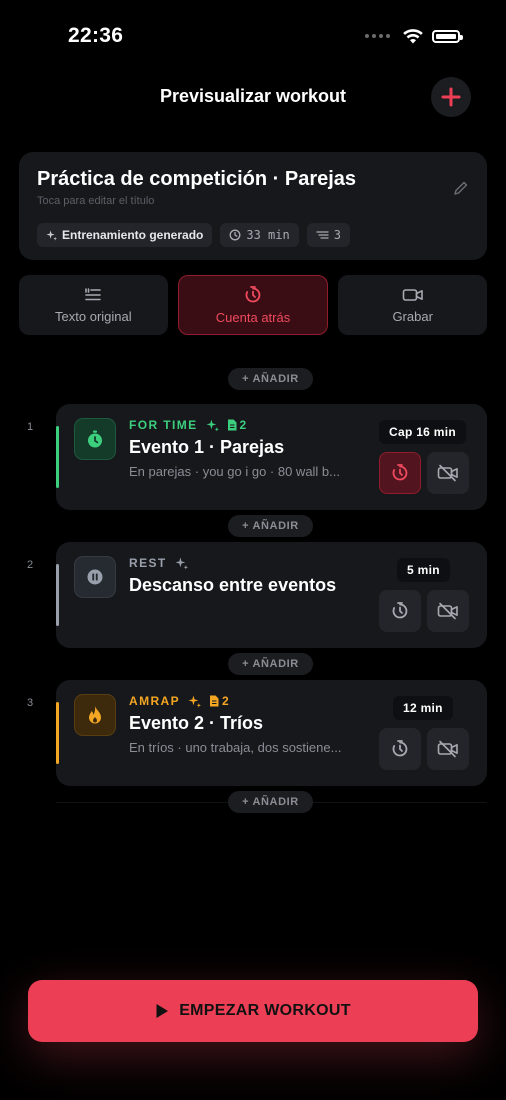  Describe the element at coordinates (207, 447) in the screenshot. I see `event-name: Evento 1 · Parejas` at that location.